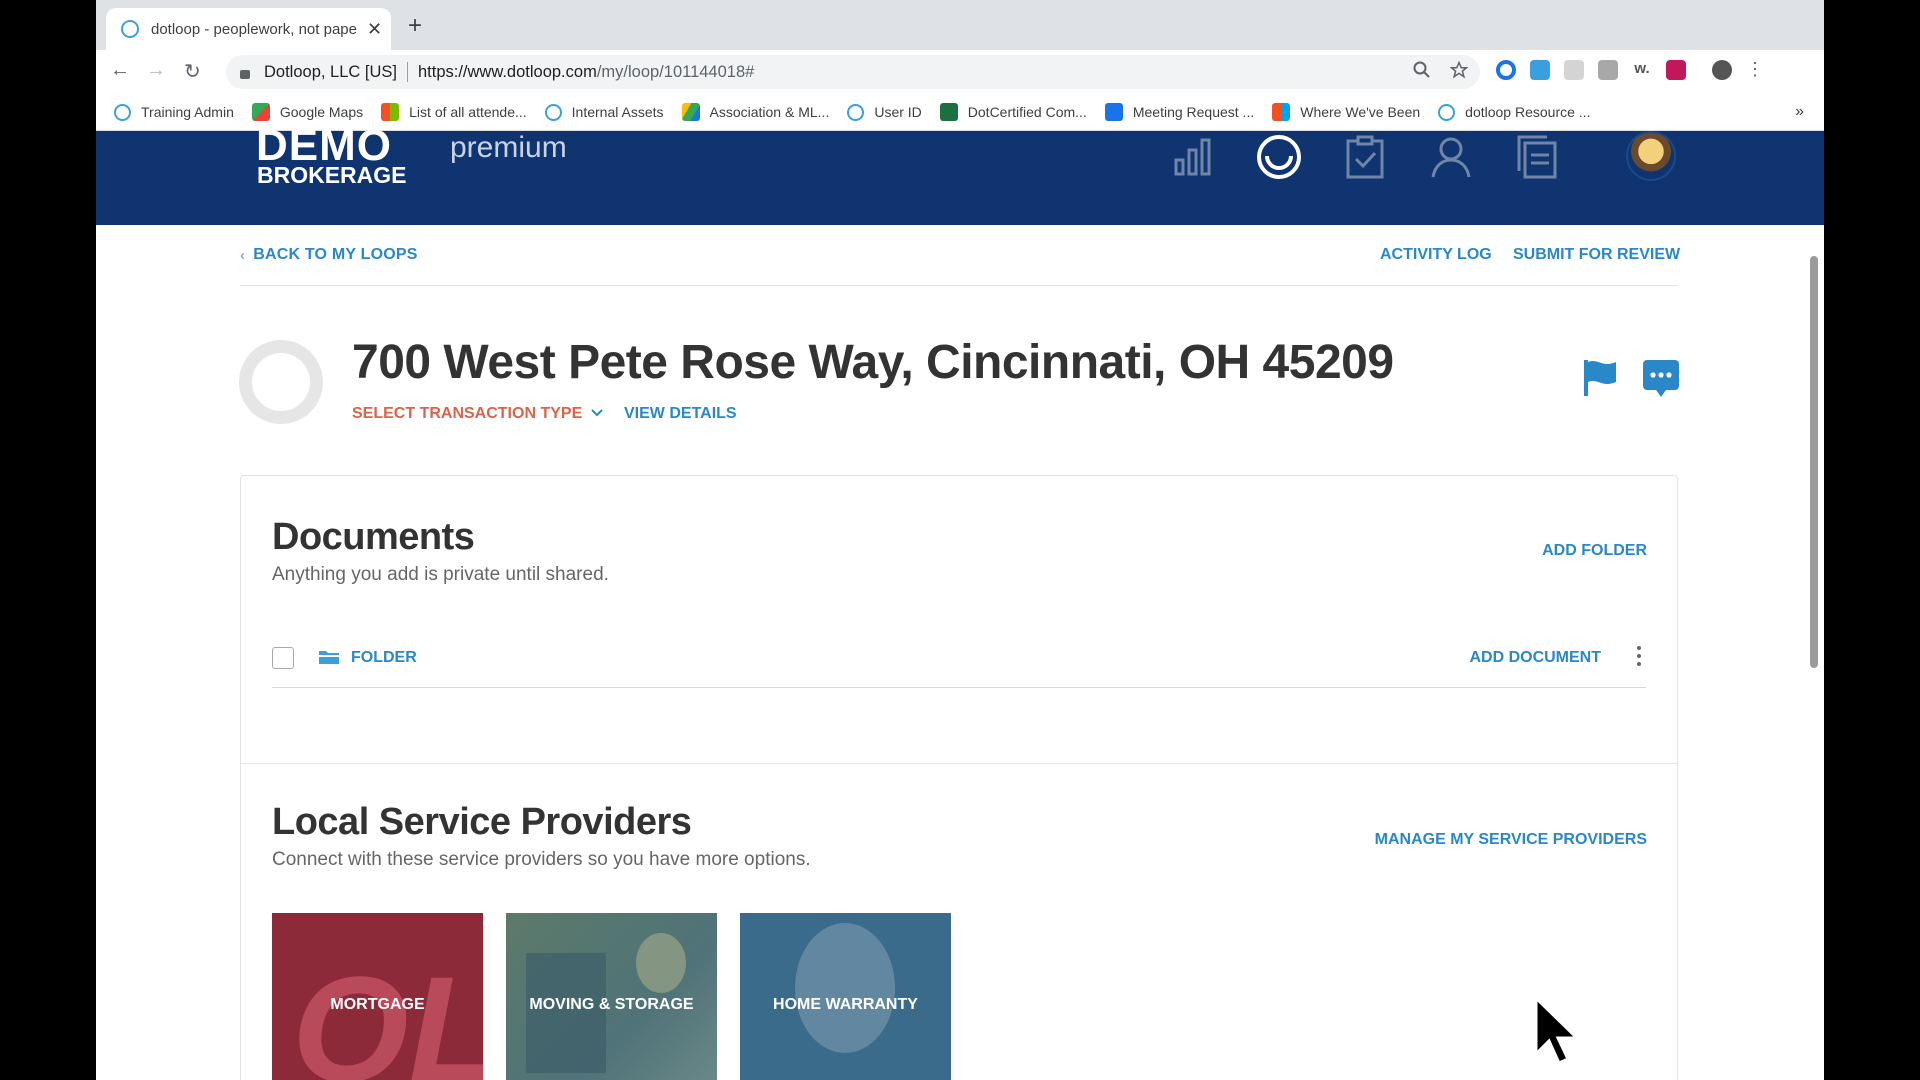  What do you see at coordinates (960, 25) in the screenshot?
I see `tab-strip: dotloop - peoplework, not pape ✕ +` at bounding box center [960, 25].